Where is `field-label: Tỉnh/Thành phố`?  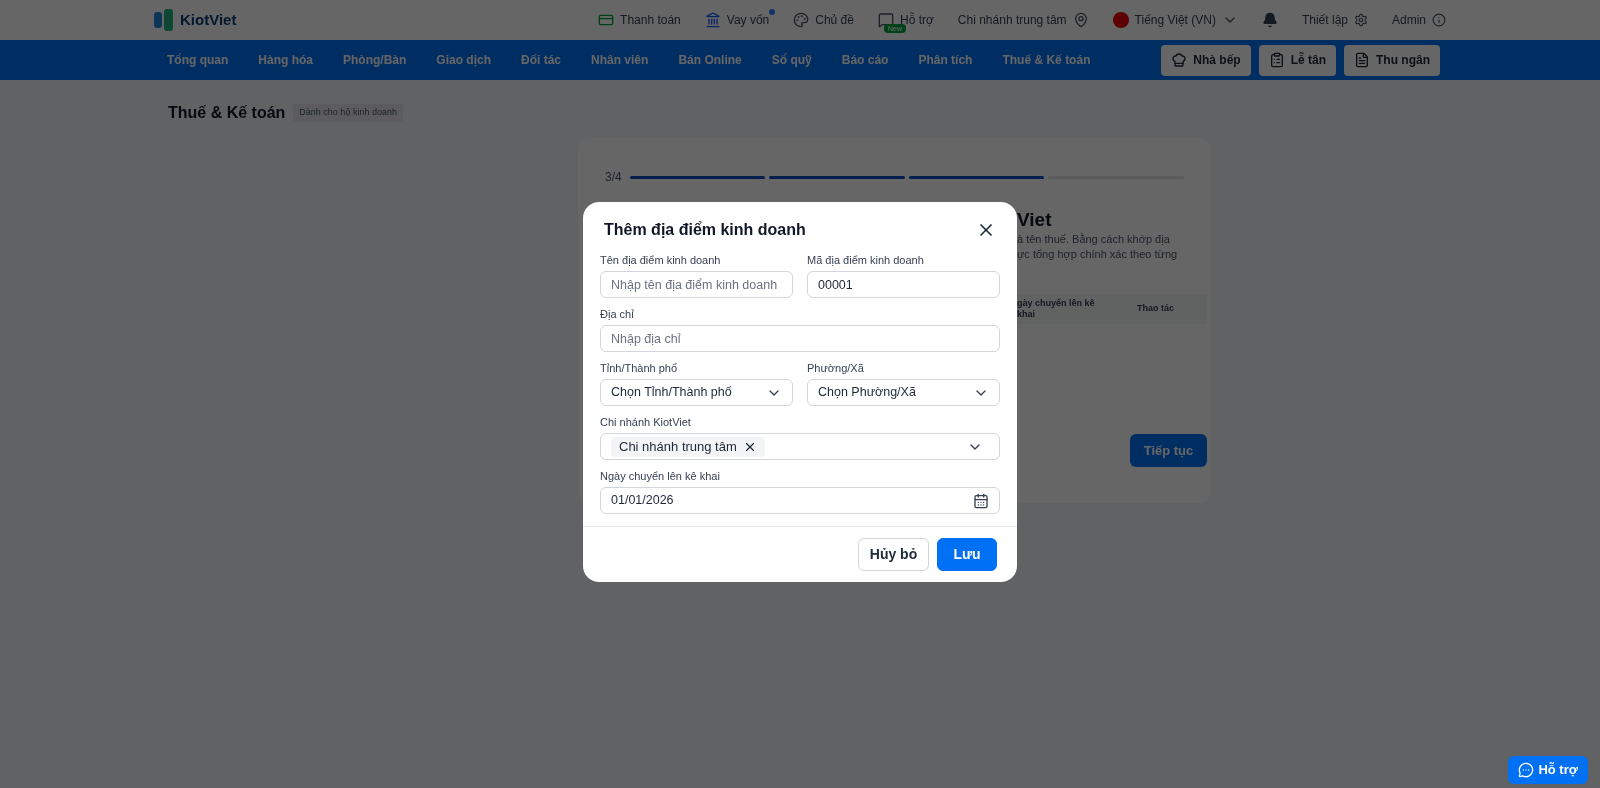
field-label: Tỉnh/Thành phố is located at coordinates (639, 368).